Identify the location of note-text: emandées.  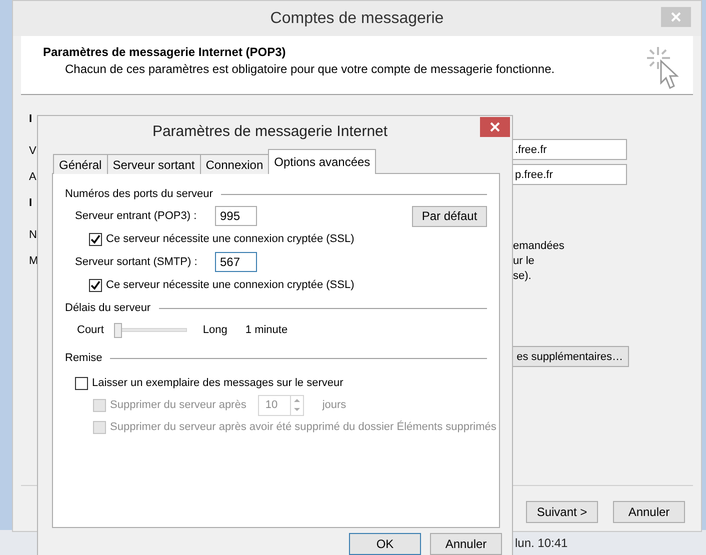
(539, 246).